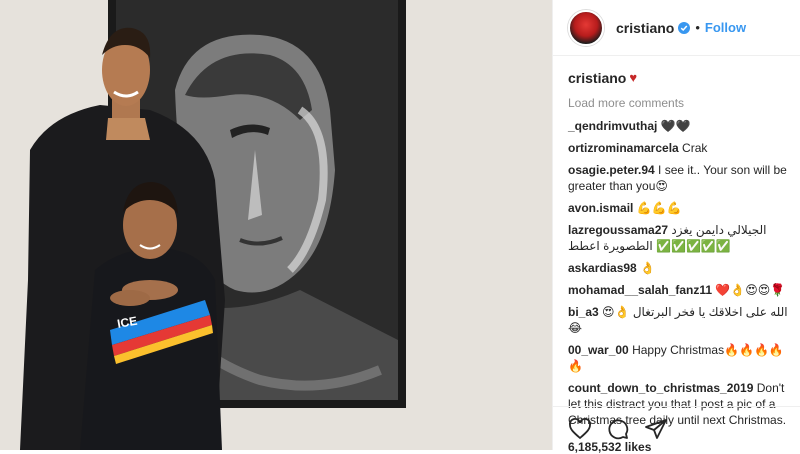  Describe the element at coordinates (678, 320) in the screenshot. I see `comment-text: 😍👌 الله على اخلاقك يا فخر البرتغال 😂` at that location.